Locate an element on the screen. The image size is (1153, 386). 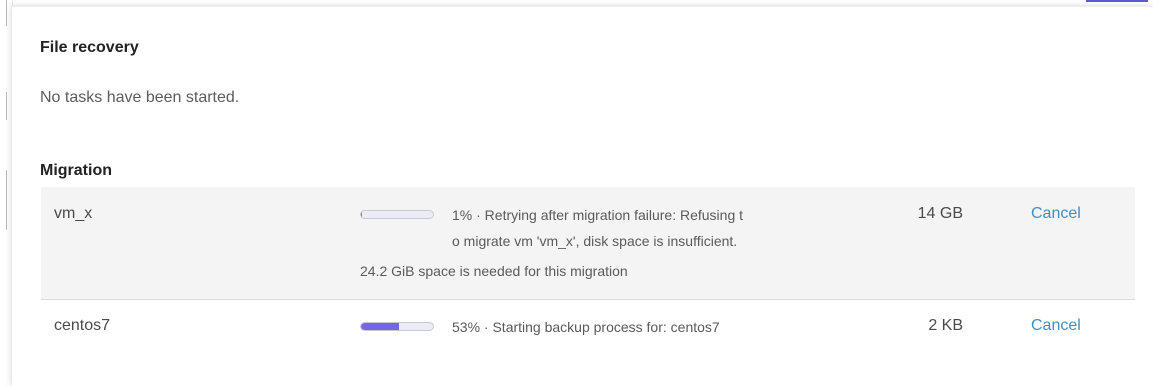
task-name: vm_x is located at coordinates (73, 213).